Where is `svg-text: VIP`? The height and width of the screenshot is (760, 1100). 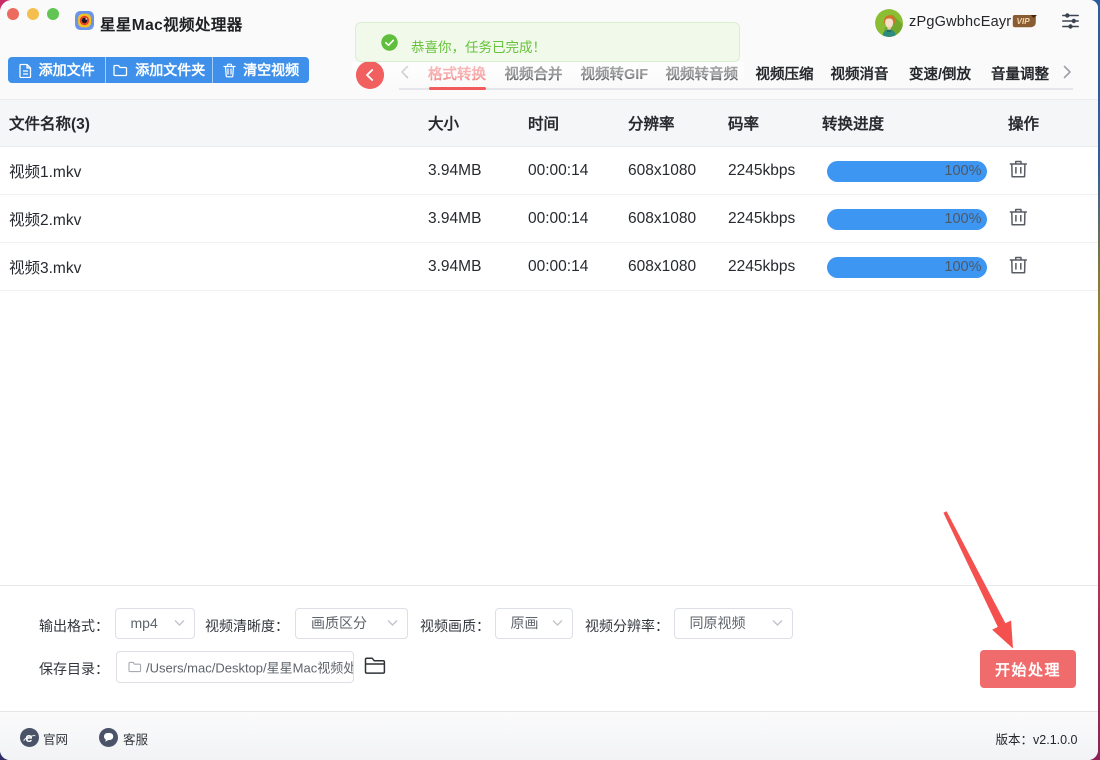 svg-text: VIP is located at coordinates (1024, 21).